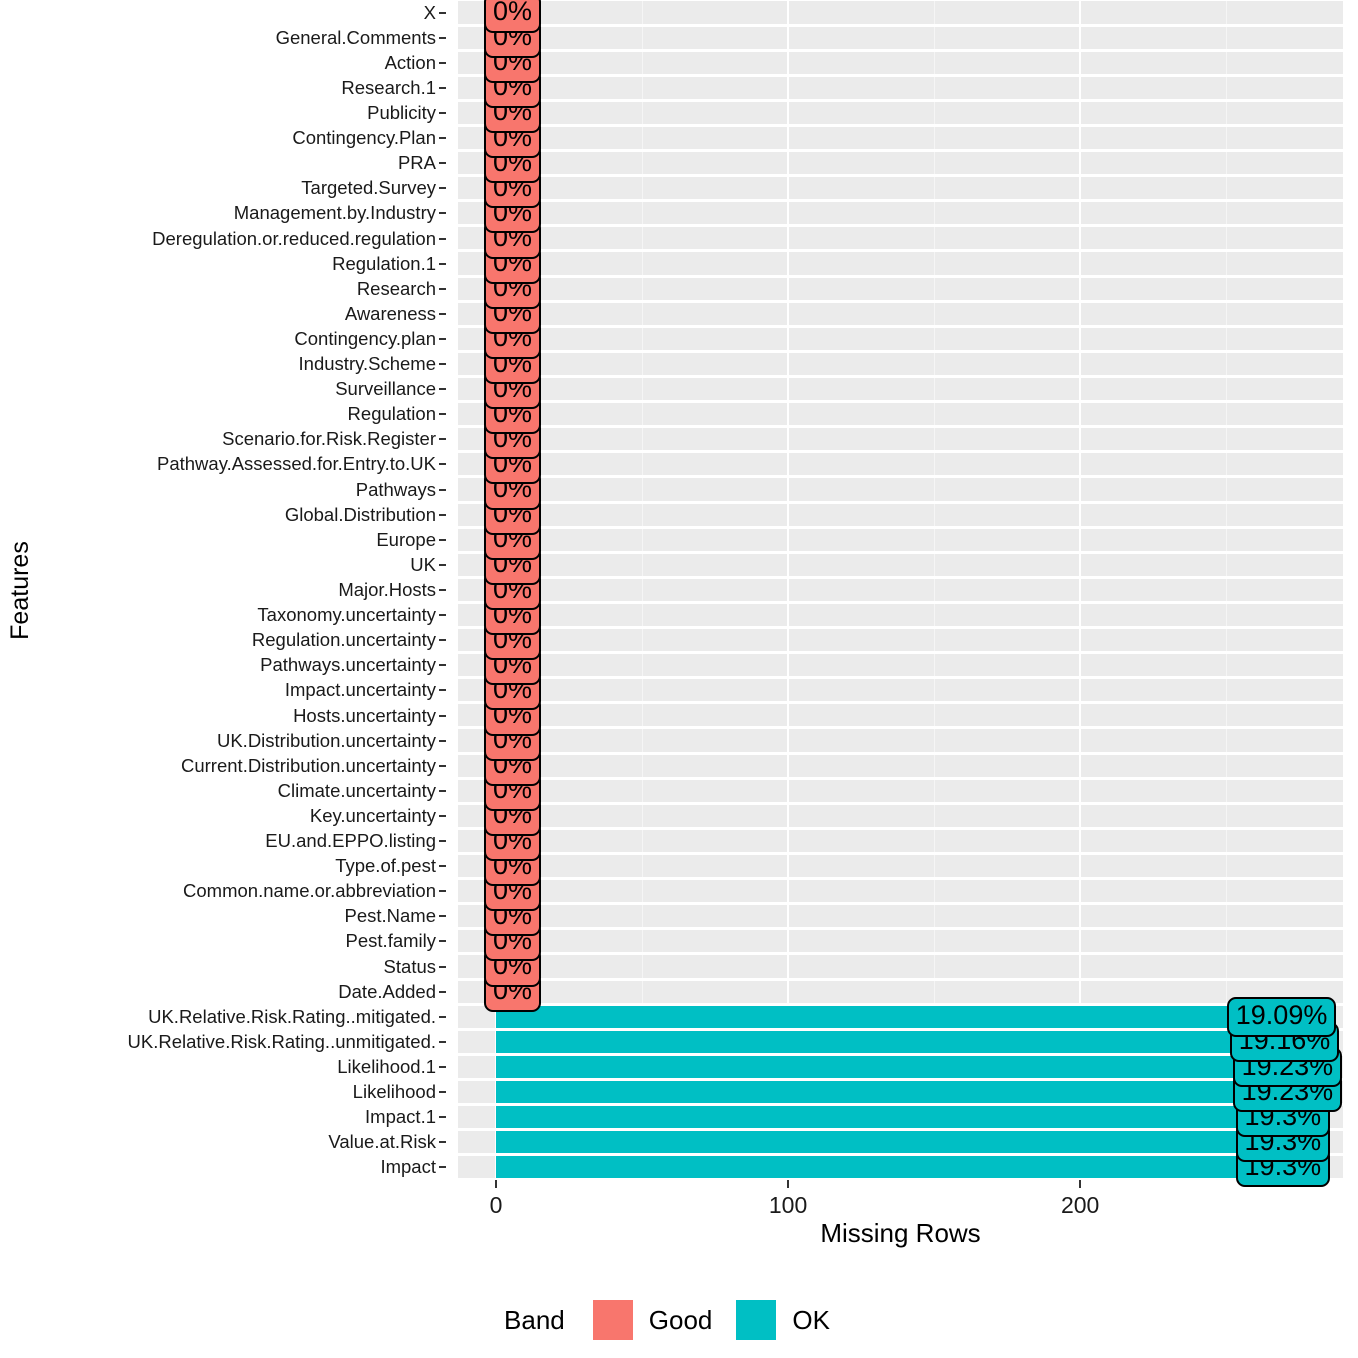 Image resolution: width=1358 pixels, height=1358 pixels. Describe the element at coordinates (296, 464) in the screenshot. I see `y-axis-tick-label: Pathway.Assessed.for.Entry.to.UK` at that location.